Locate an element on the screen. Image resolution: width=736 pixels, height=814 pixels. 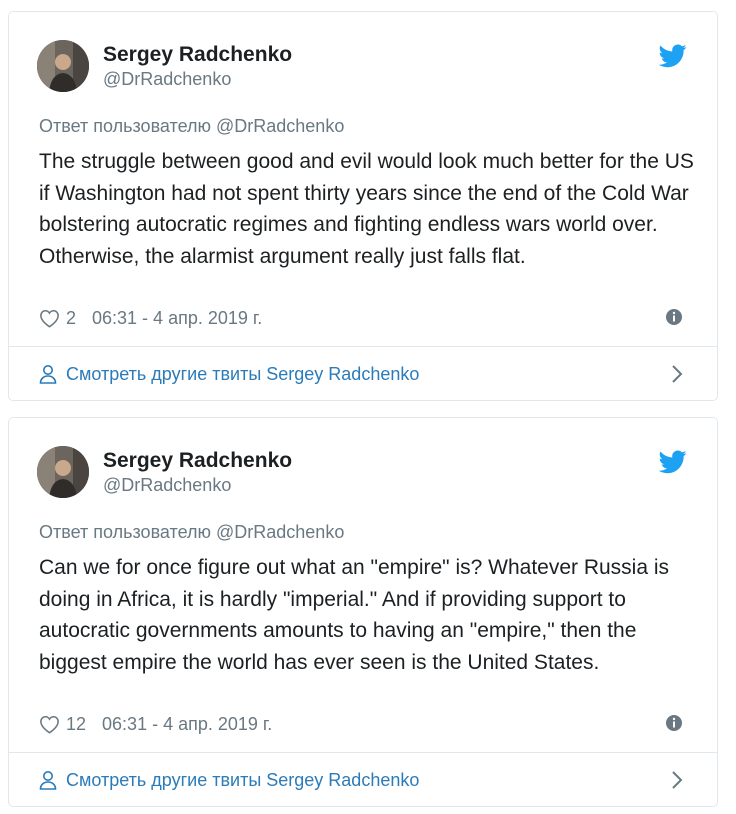
tweet-meta: 12 06:31 - 4 апр. 2019 г. is located at coordinates (155, 724).